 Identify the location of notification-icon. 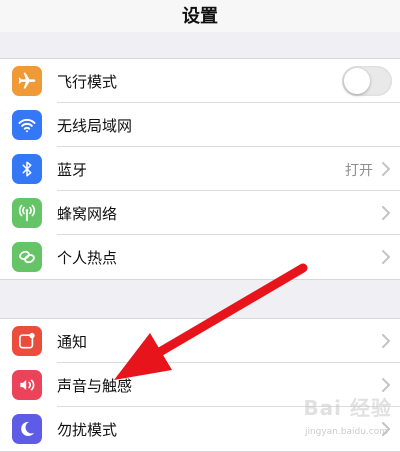
(27, 341).